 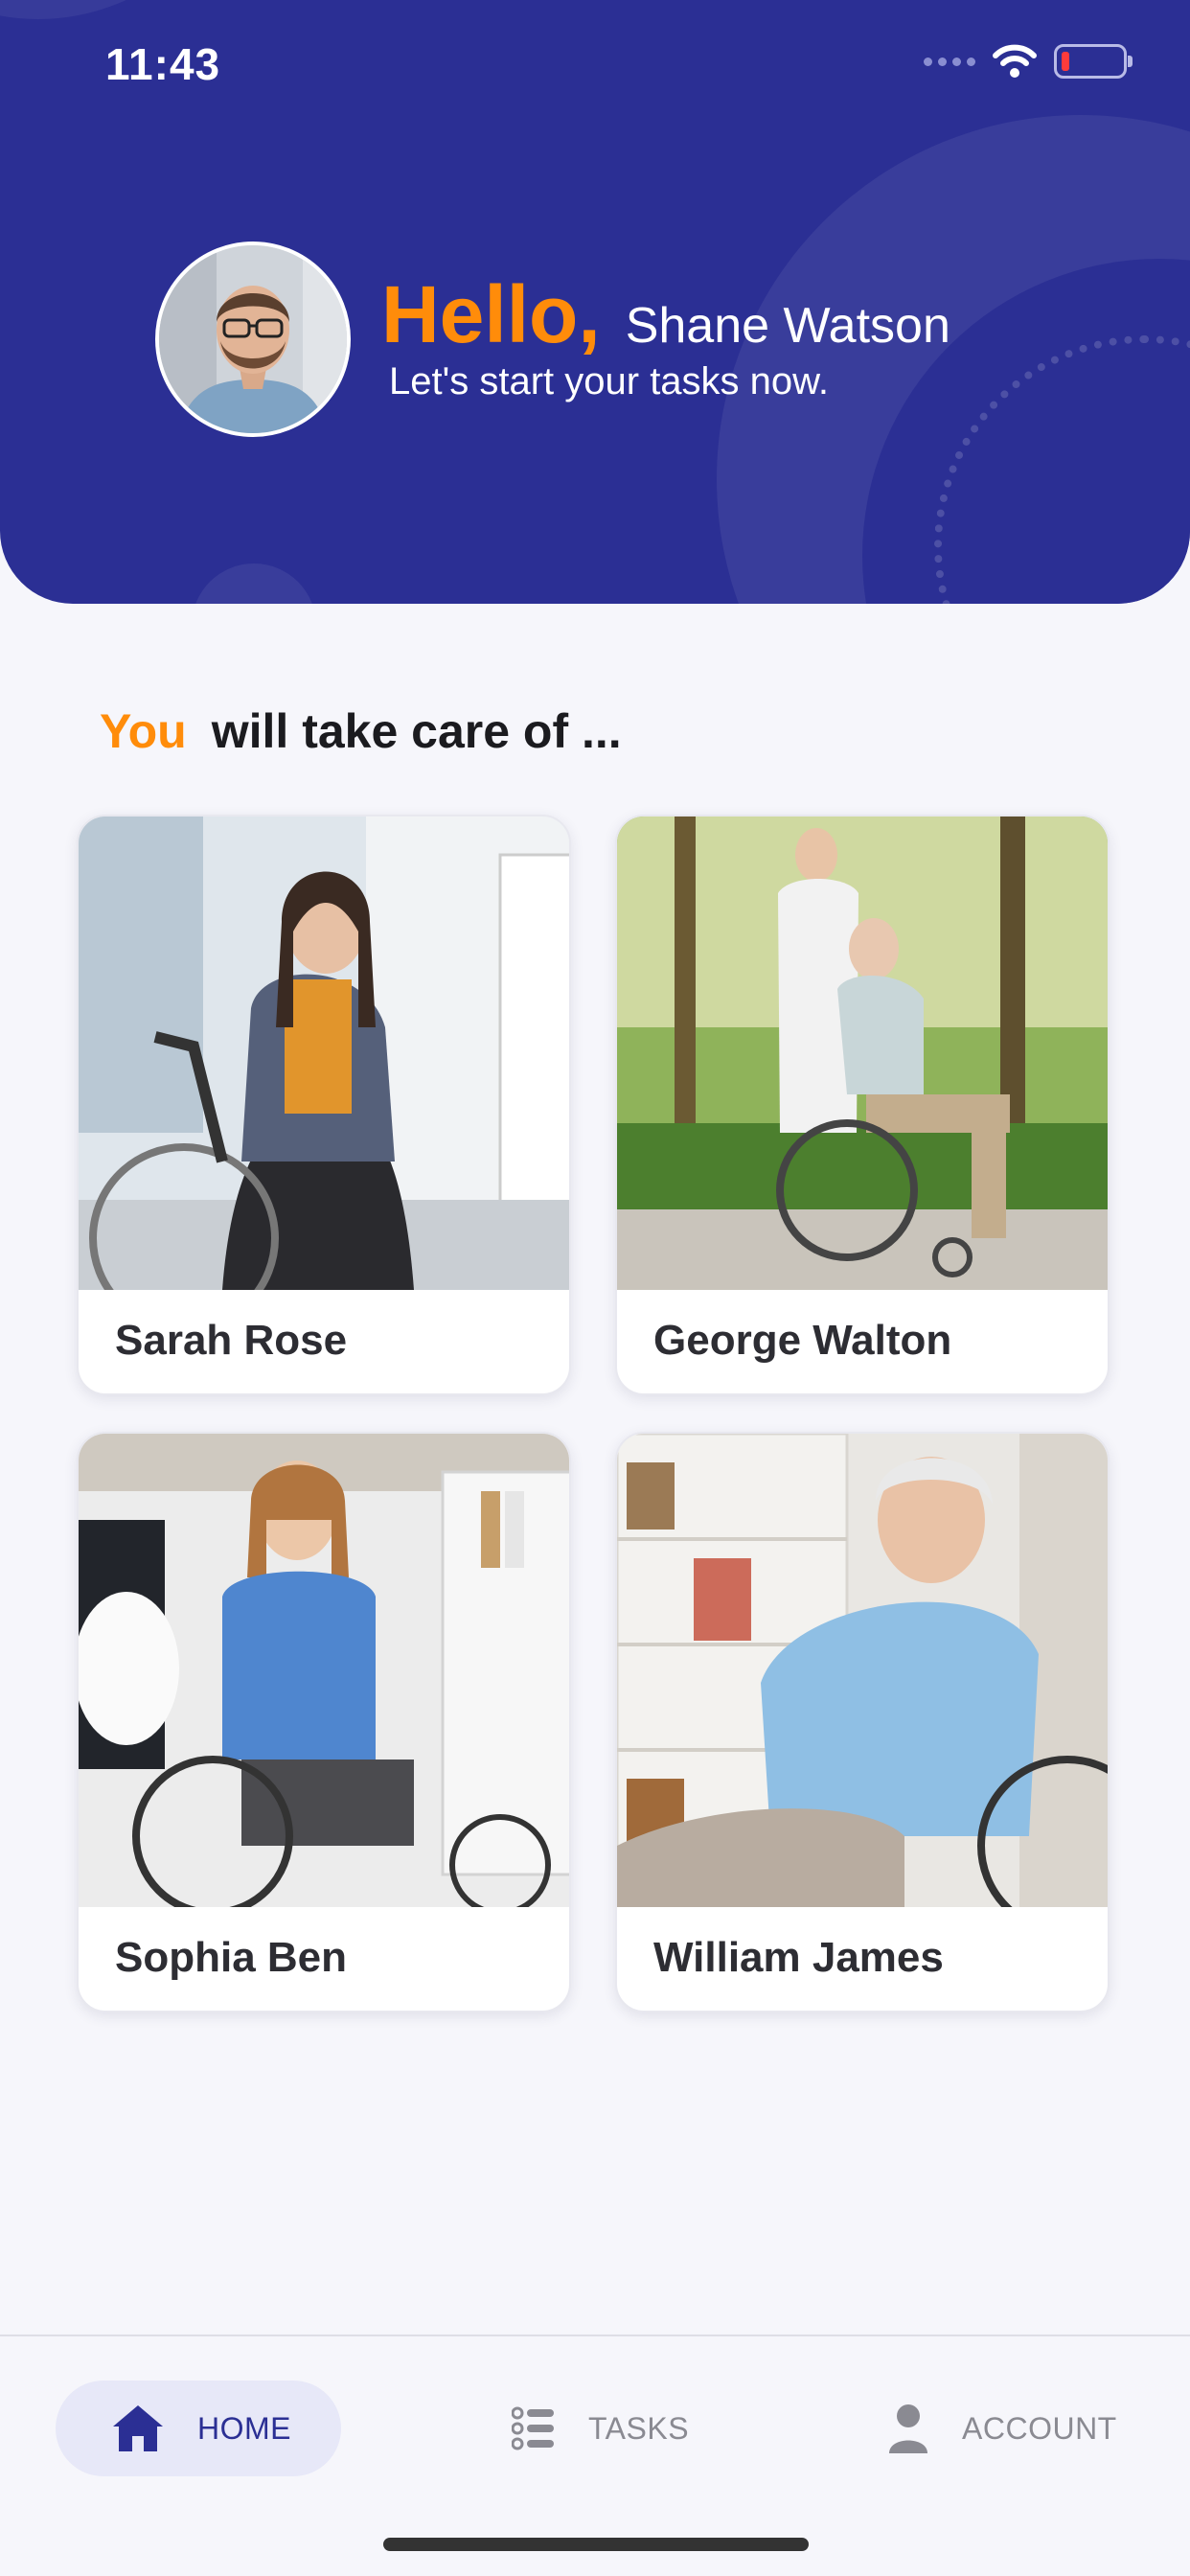 I want to click on nav-home: HOME, so click(x=199, y=2428).